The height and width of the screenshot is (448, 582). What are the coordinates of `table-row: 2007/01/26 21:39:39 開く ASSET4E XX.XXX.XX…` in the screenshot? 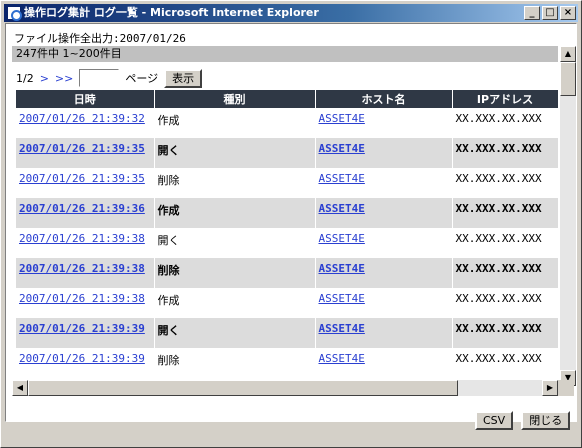 It's located at (287, 333).